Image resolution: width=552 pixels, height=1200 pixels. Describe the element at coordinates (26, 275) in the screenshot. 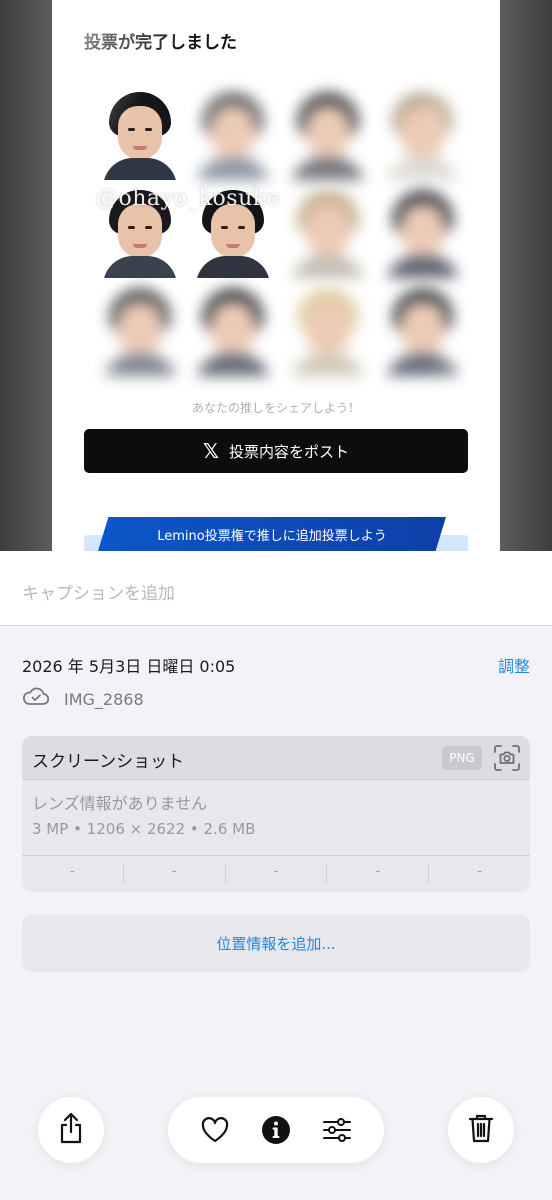

I see `preview-shade-left` at that location.